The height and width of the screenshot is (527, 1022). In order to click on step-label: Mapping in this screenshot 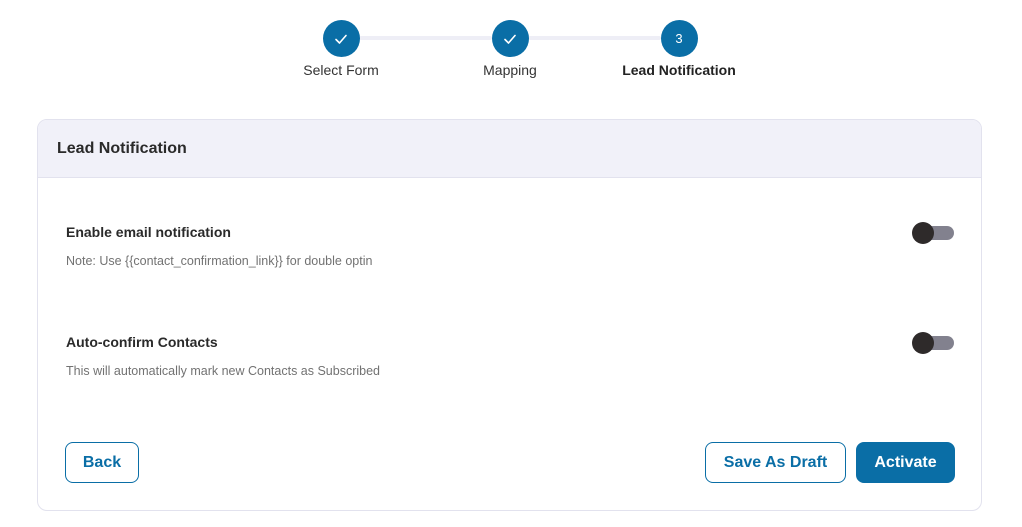, I will do `click(510, 70)`.